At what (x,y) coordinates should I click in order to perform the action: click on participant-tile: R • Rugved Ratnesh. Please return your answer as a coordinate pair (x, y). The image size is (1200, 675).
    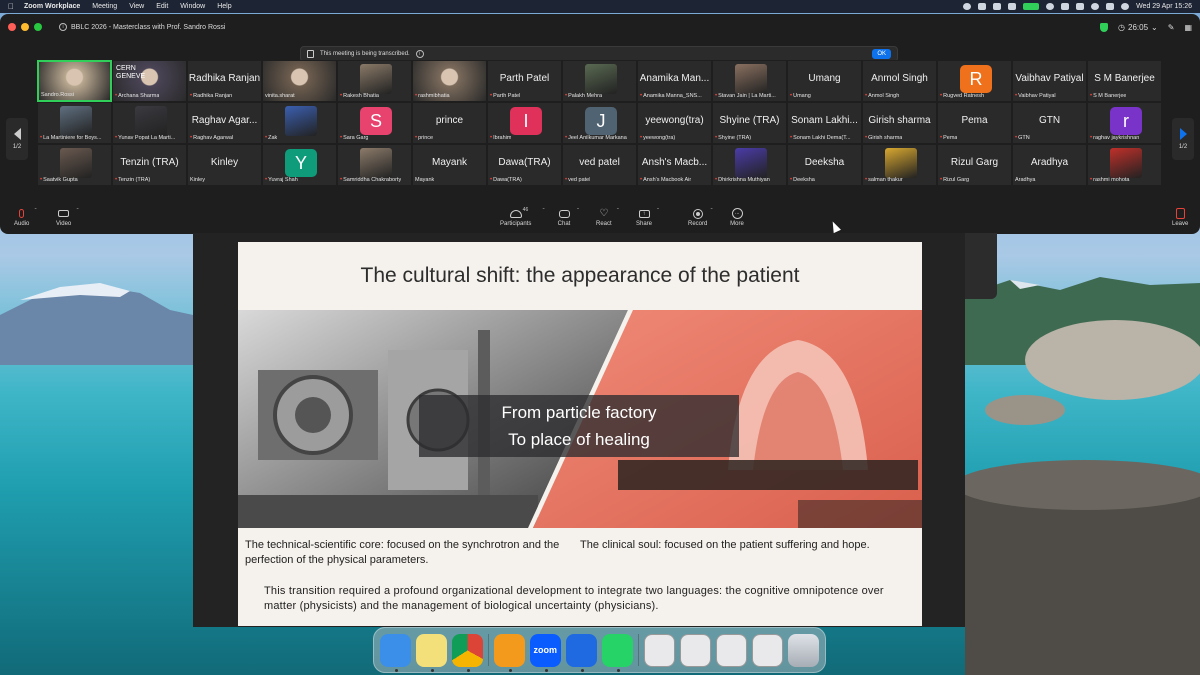
    Looking at the image, I should click on (974, 81).